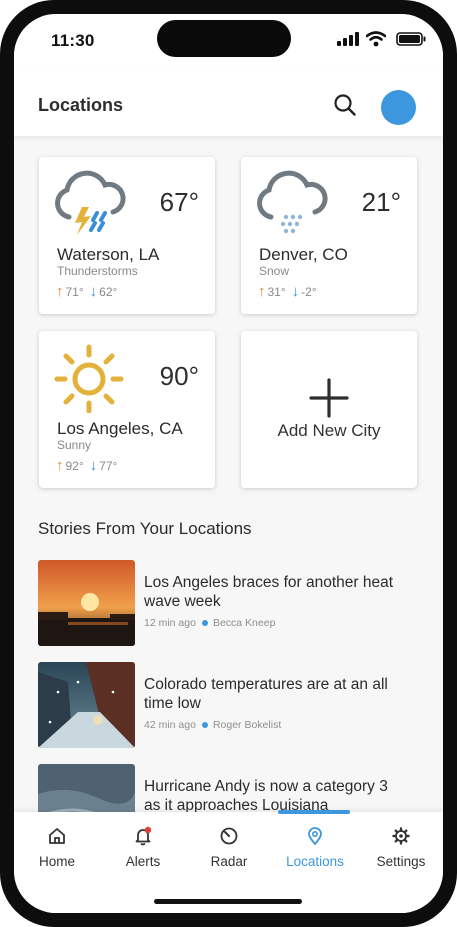  Describe the element at coordinates (309, 291) in the screenshot. I see `card-low: -2°` at that location.